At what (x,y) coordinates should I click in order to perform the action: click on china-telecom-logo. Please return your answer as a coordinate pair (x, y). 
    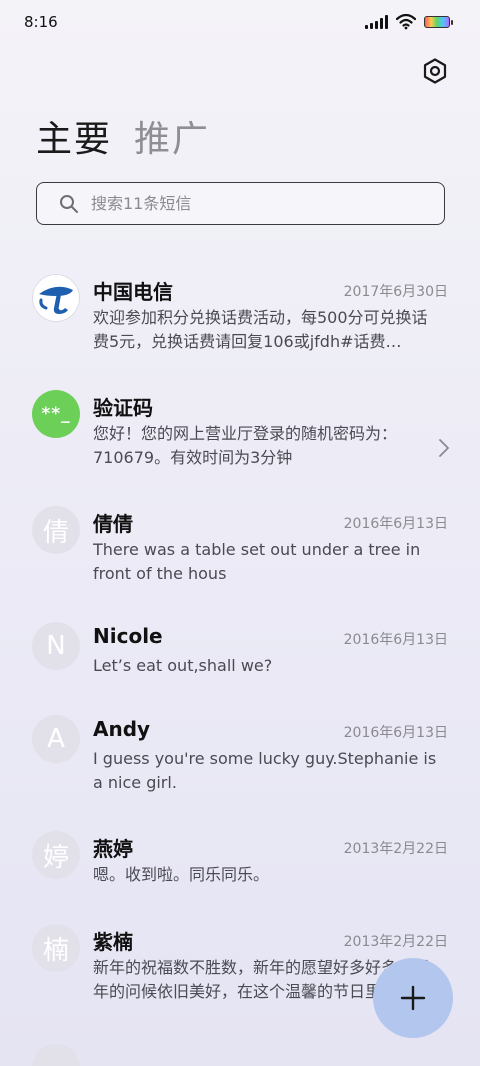
    Looking at the image, I should click on (56, 298).